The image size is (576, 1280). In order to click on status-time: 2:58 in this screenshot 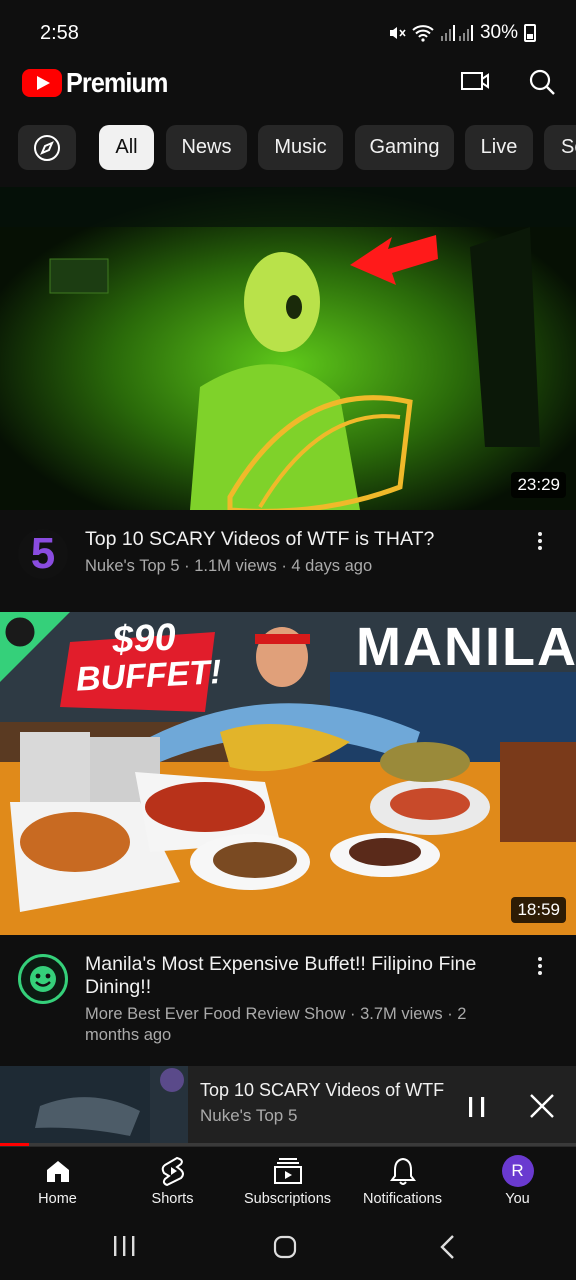, I will do `click(59, 33)`.